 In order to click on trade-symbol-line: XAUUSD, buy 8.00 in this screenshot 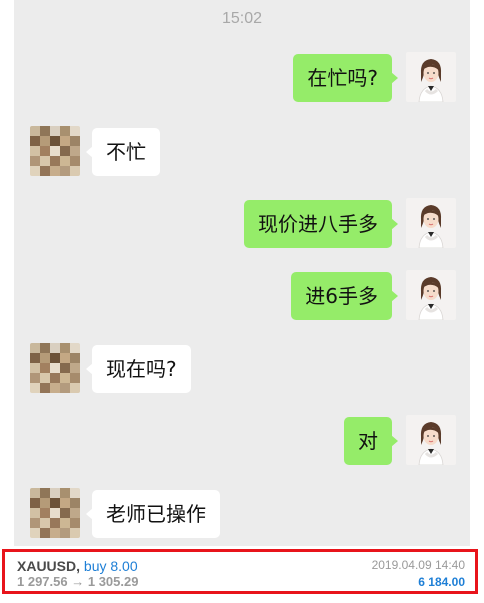, I will do `click(77, 566)`.